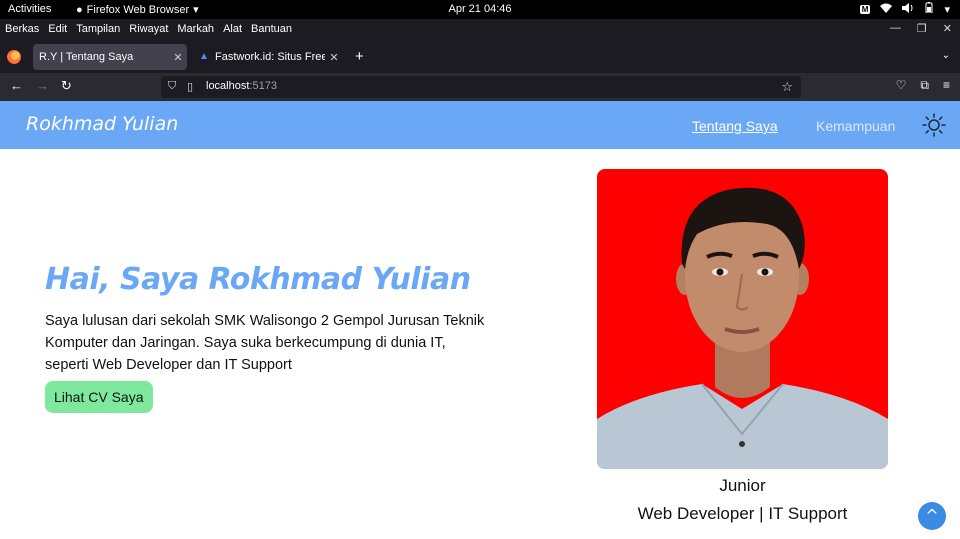 The image size is (960, 539). I want to click on back-arrow-icon: ←, so click(16, 85).